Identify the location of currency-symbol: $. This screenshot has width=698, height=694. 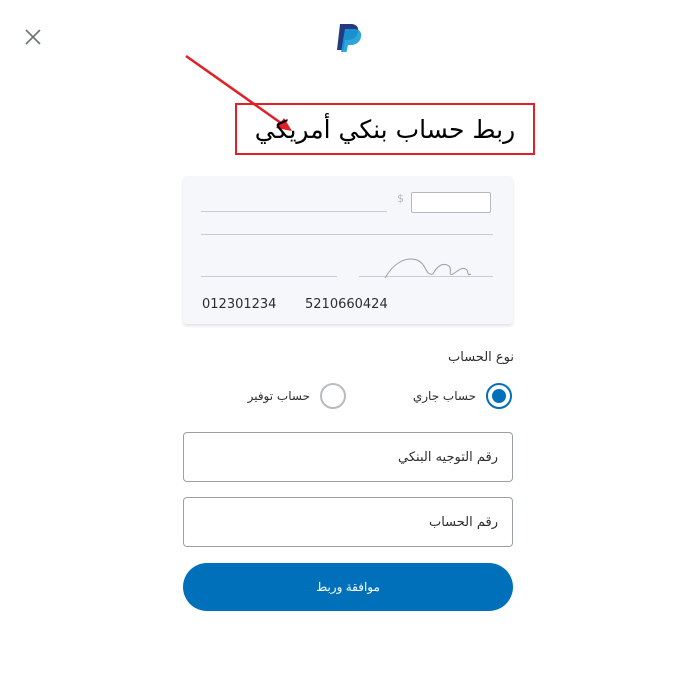
(400, 198).